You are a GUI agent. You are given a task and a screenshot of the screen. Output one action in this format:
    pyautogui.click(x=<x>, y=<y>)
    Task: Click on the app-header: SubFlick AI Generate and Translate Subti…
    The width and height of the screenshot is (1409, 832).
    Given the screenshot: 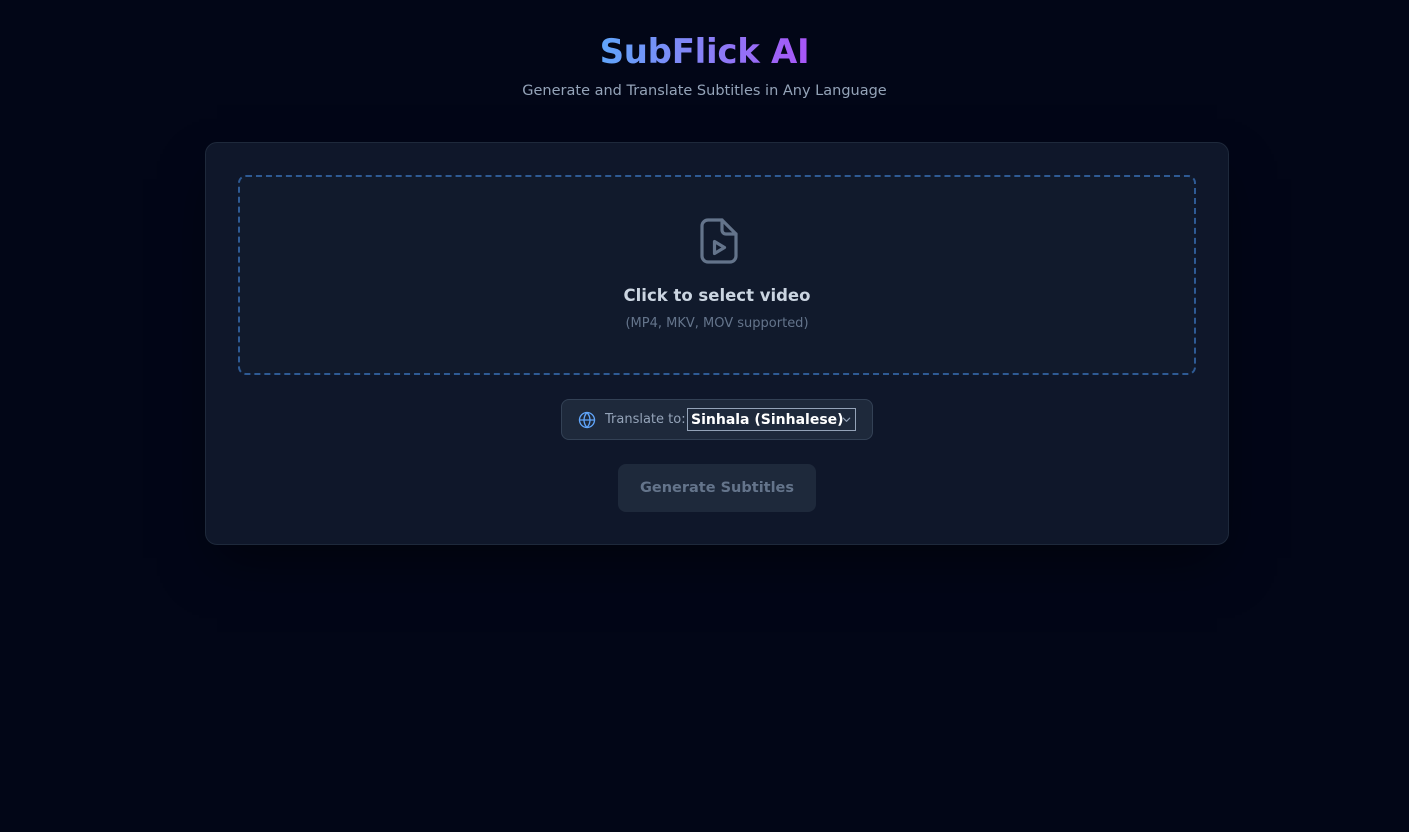 What is the action you would take?
    pyautogui.click(x=704, y=66)
    